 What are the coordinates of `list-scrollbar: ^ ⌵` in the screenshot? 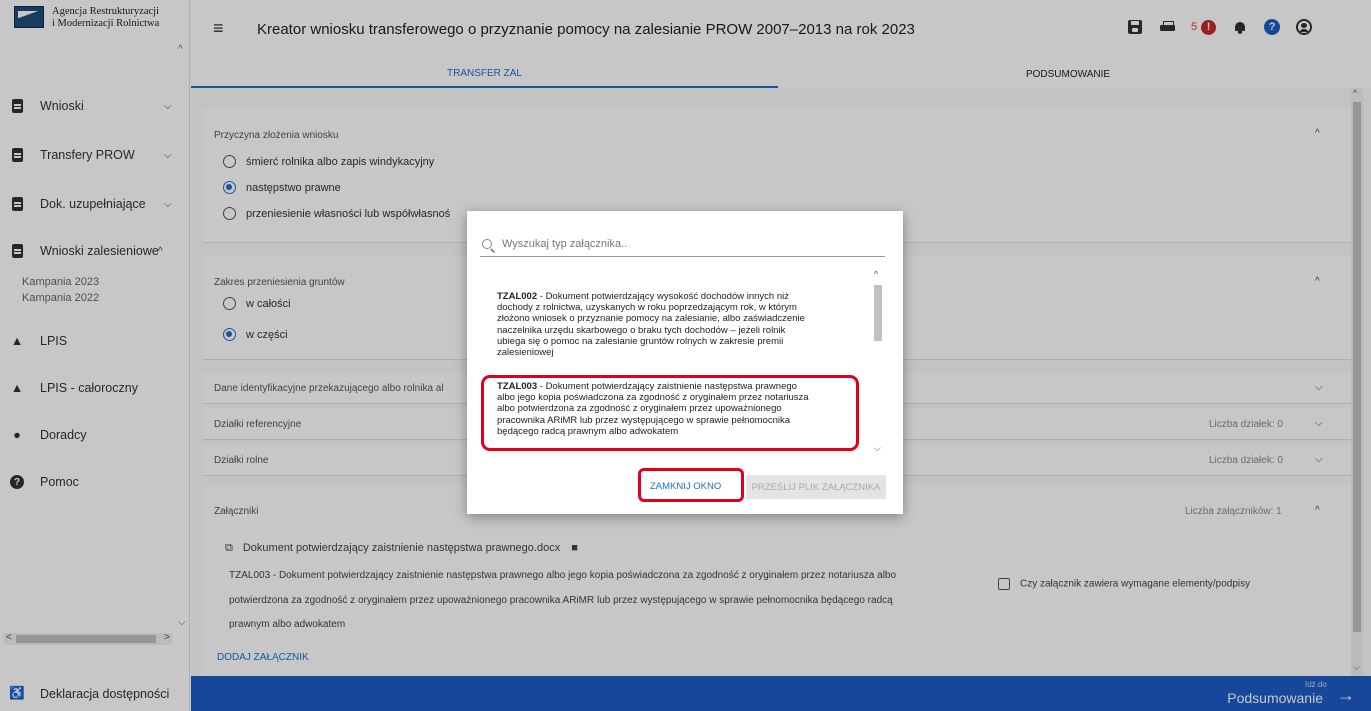 It's located at (878, 364).